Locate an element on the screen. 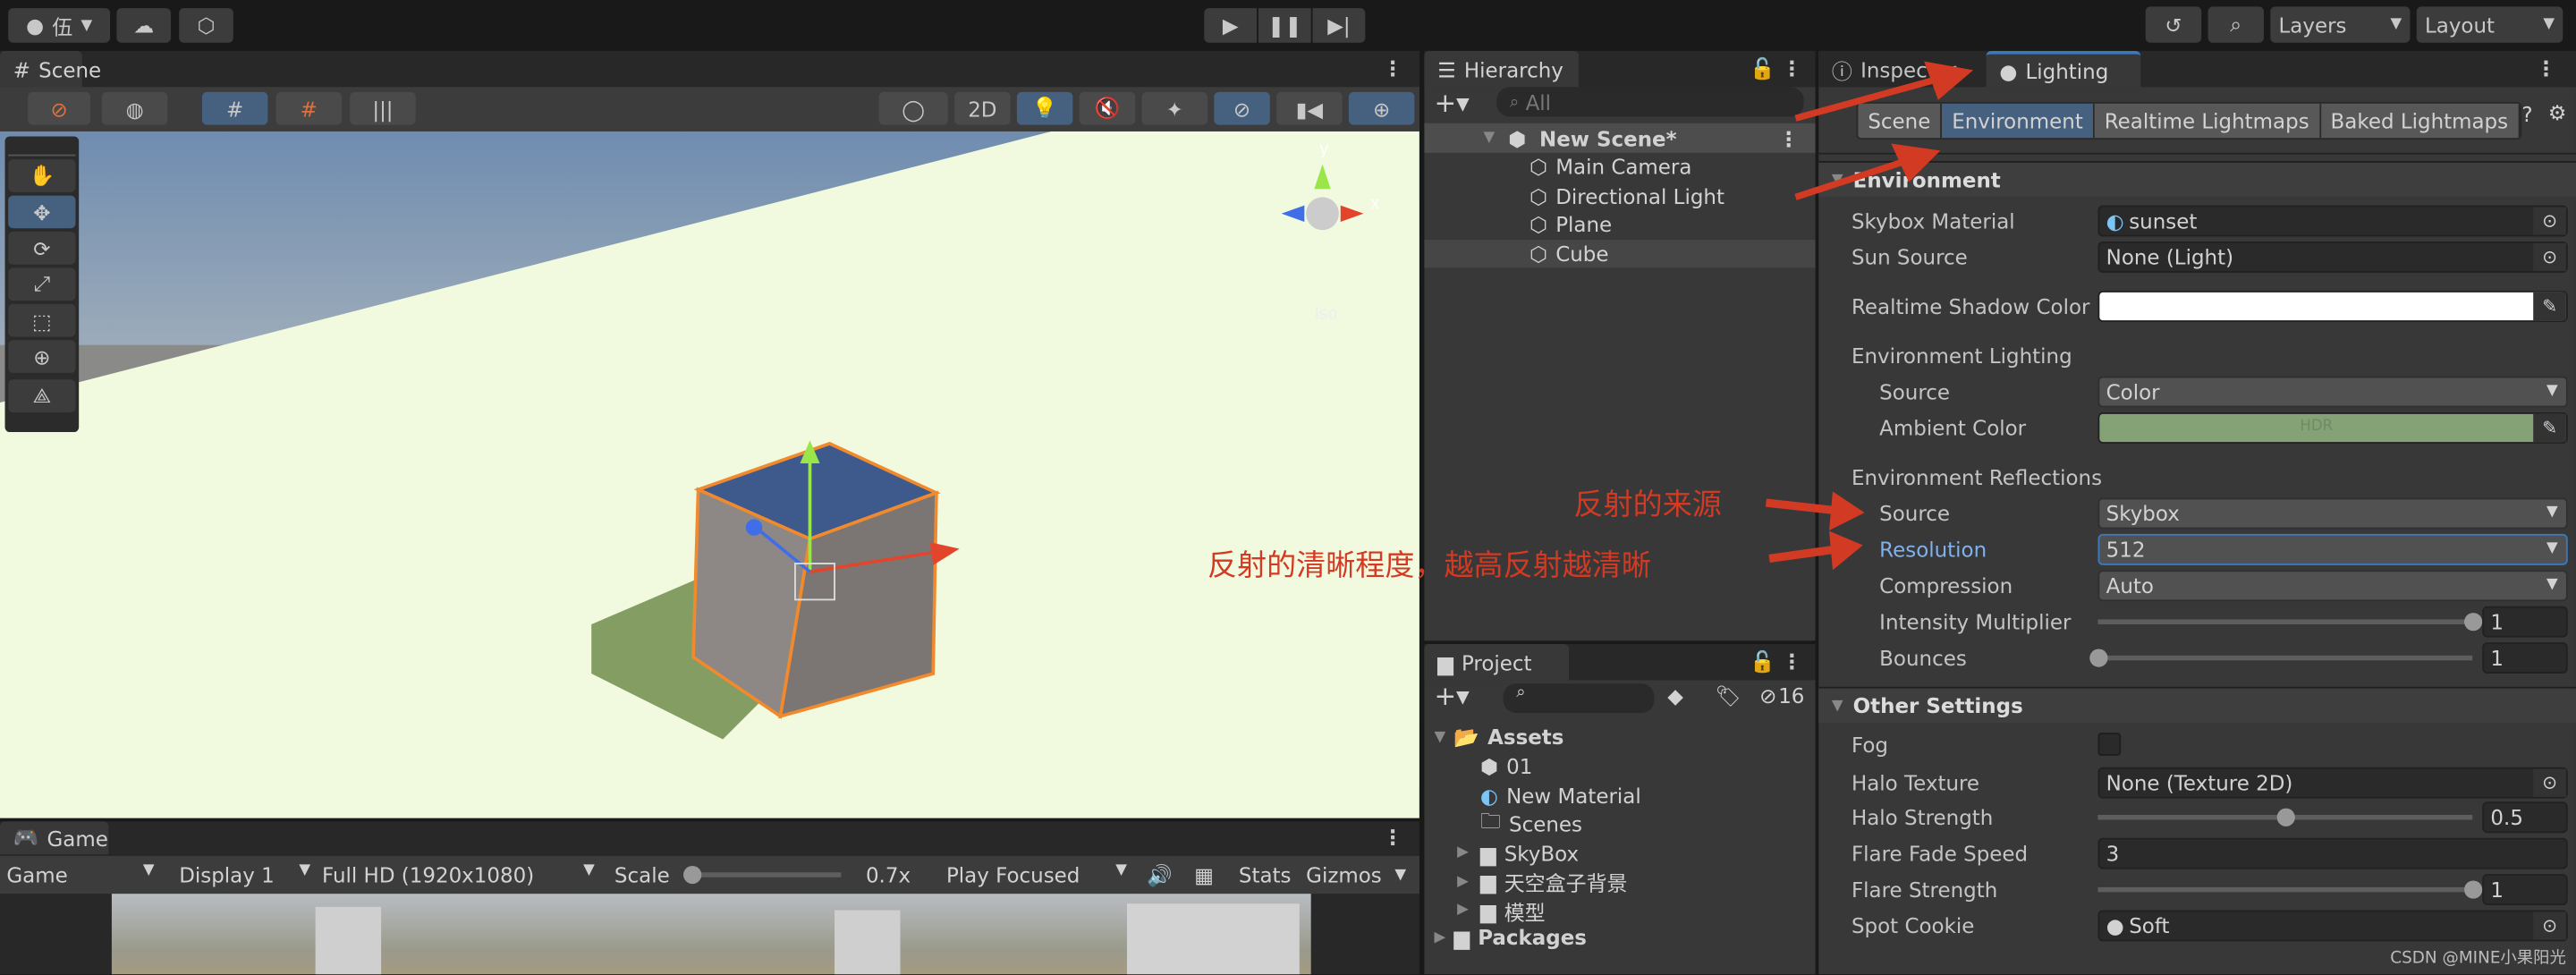  subtab-realtime-lightmaps: Realtime Lightmaps is located at coordinates (2207, 121).